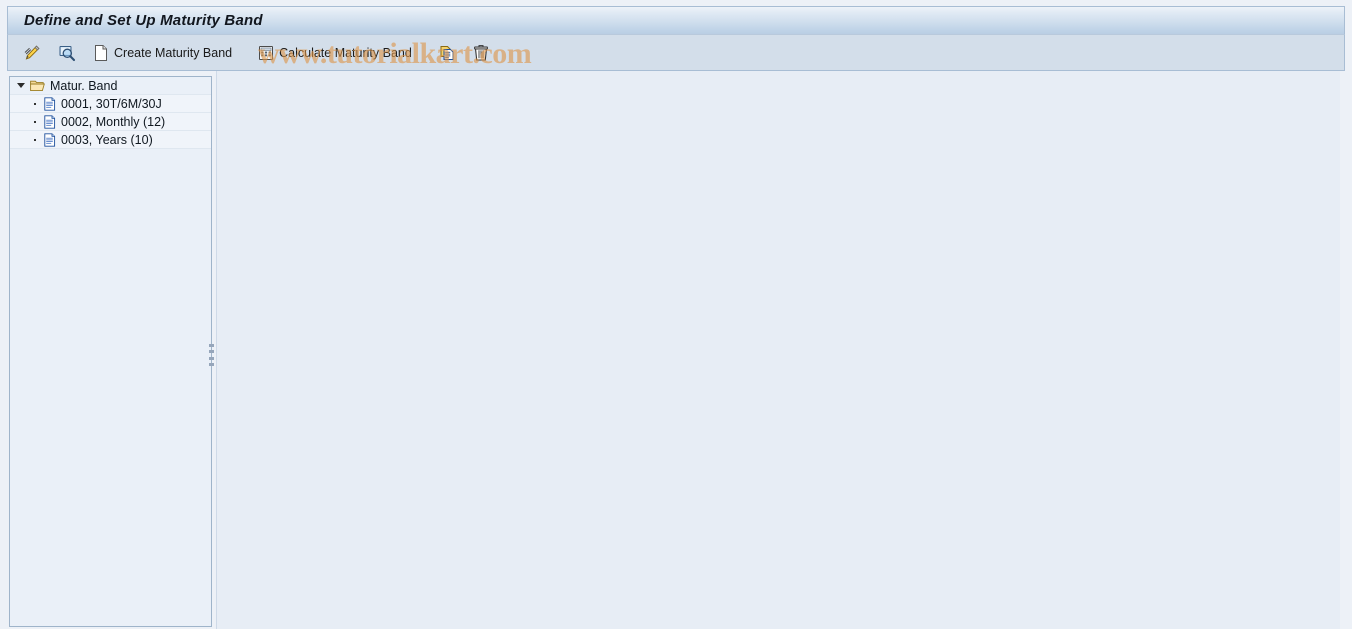 The height and width of the screenshot is (629, 1352). Describe the element at coordinates (173, 52) in the screenshot. I see `create-maturity-band-label: Create Maturity Band` at that location.